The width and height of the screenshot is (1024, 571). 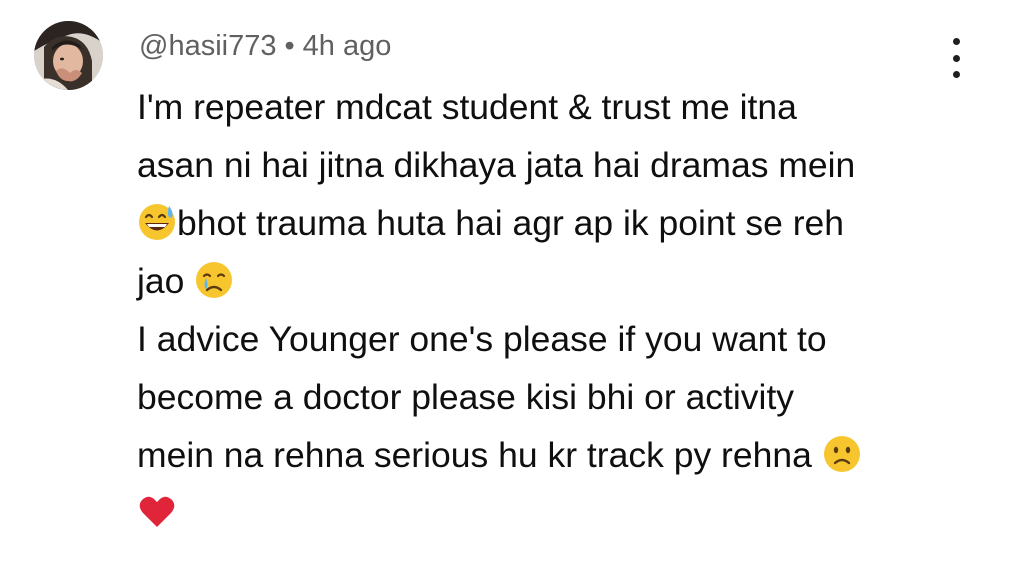 I want to click on avatar, so click(x=68, y=55).